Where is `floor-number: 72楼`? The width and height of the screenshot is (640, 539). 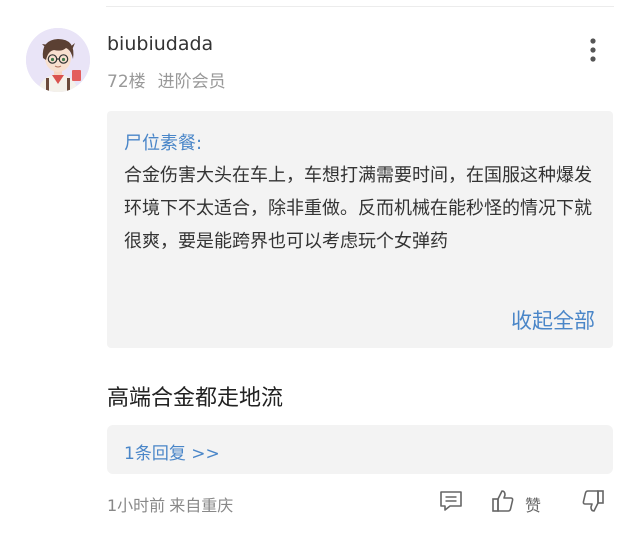 floor-number: 72楼 is located at coordinates (126, 82).